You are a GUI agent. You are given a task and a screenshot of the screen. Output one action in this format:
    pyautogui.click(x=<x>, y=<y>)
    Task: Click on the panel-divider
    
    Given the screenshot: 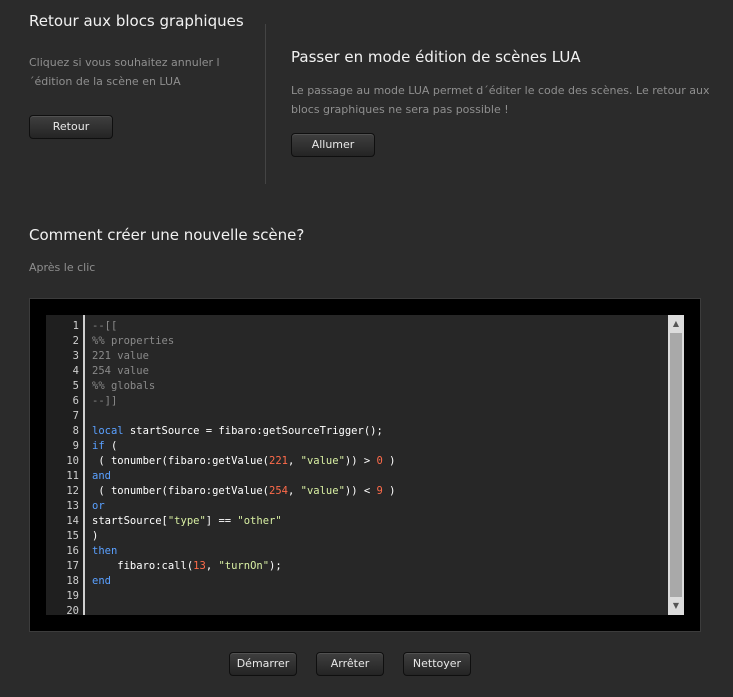 What is the action you would take?
    pyautogui.click(x=265, y=104)
    